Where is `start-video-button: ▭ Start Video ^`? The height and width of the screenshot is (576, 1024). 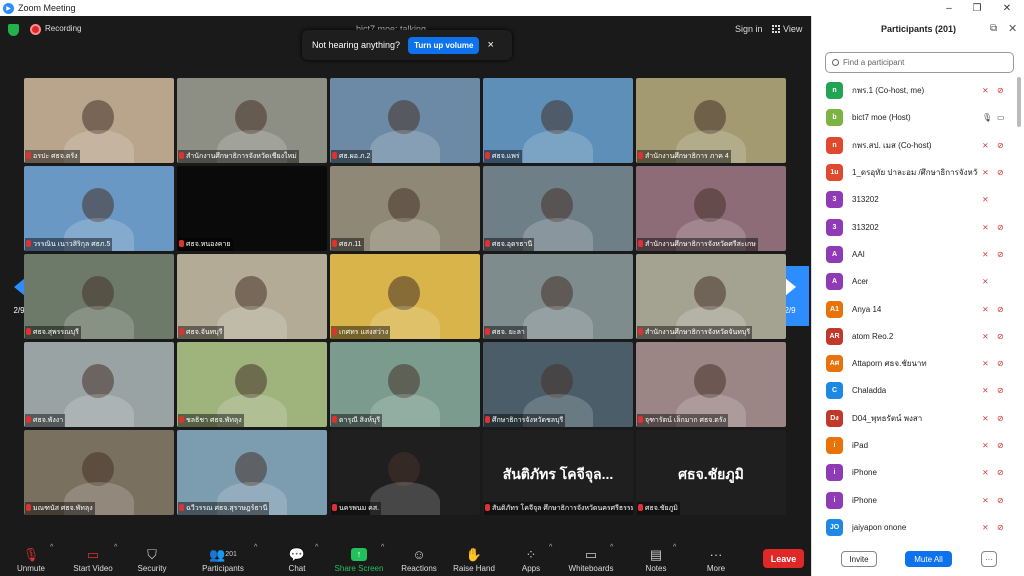
start-video-button: ▭ Start Video ^ is located at coordinates (93, 558).